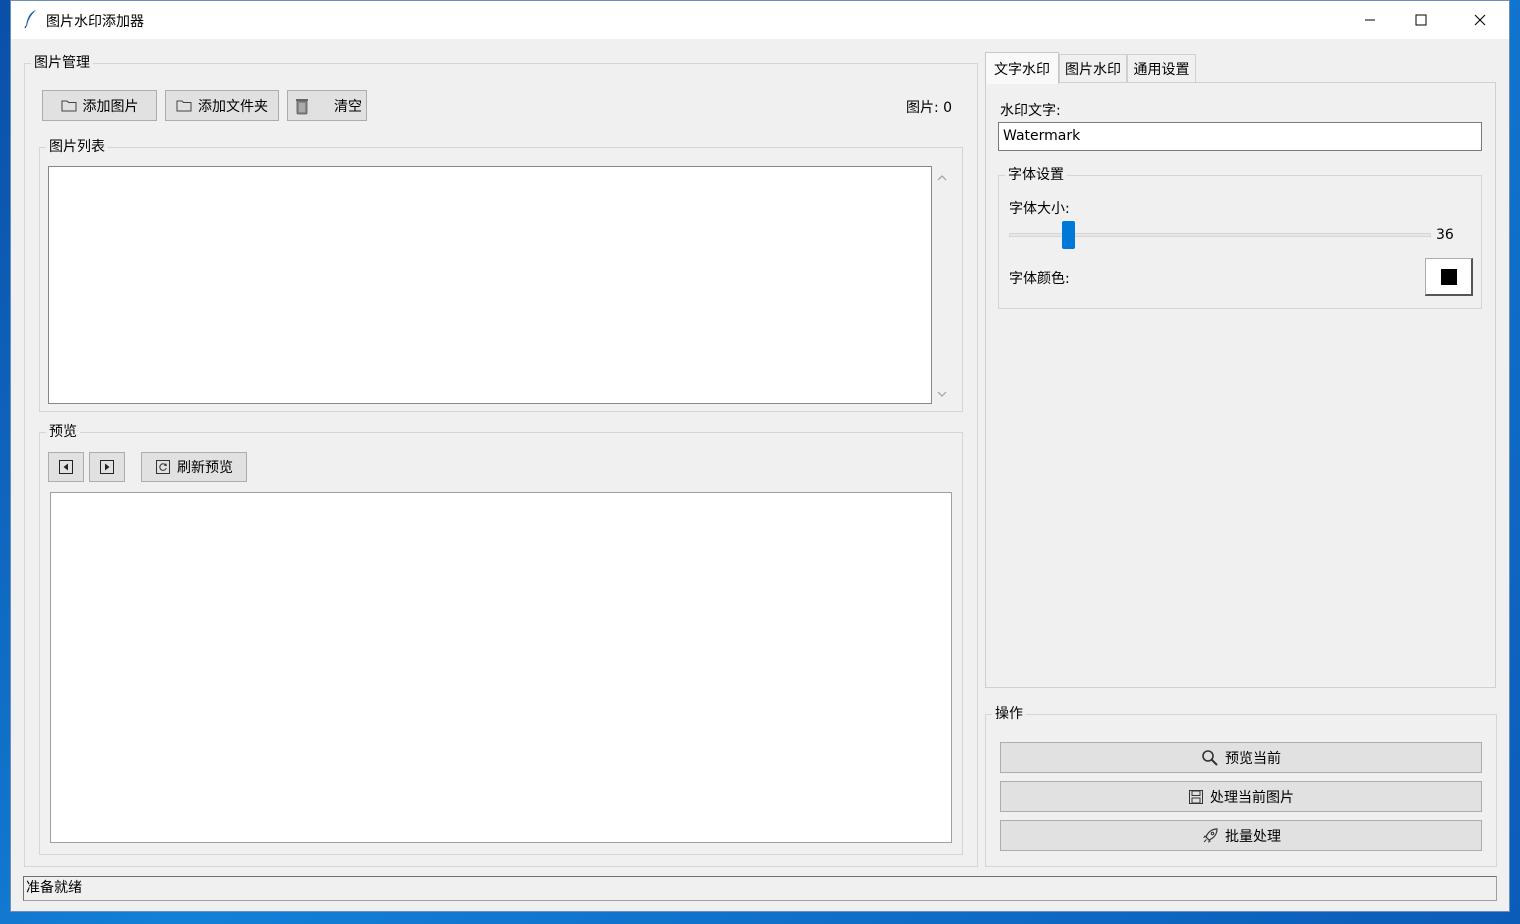 Image resolution: width=1520 pixels, height=924 pixels. I want to click on minimize-icon, so click(1370, 20).